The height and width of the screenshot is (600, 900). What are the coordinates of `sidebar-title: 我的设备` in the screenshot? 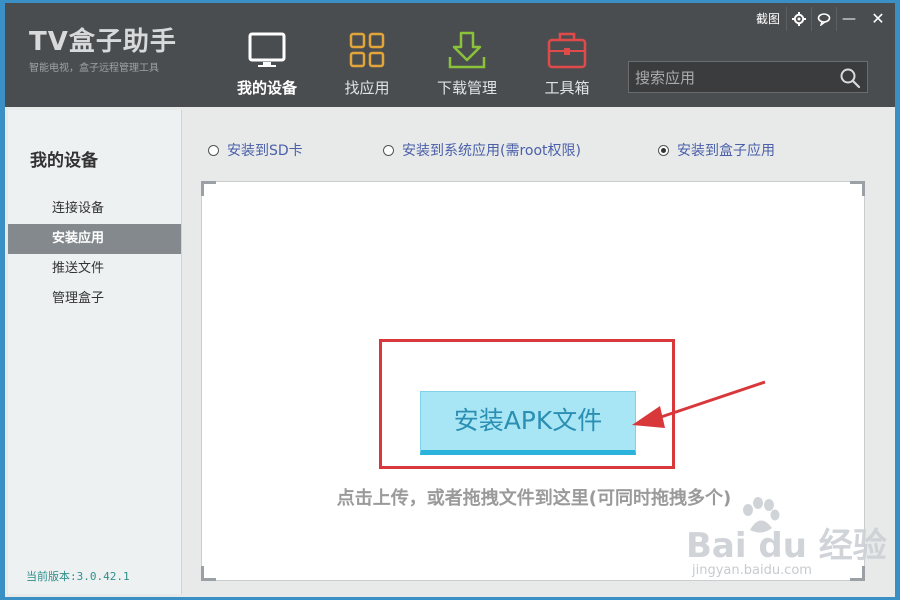 It's located at (64, 161).